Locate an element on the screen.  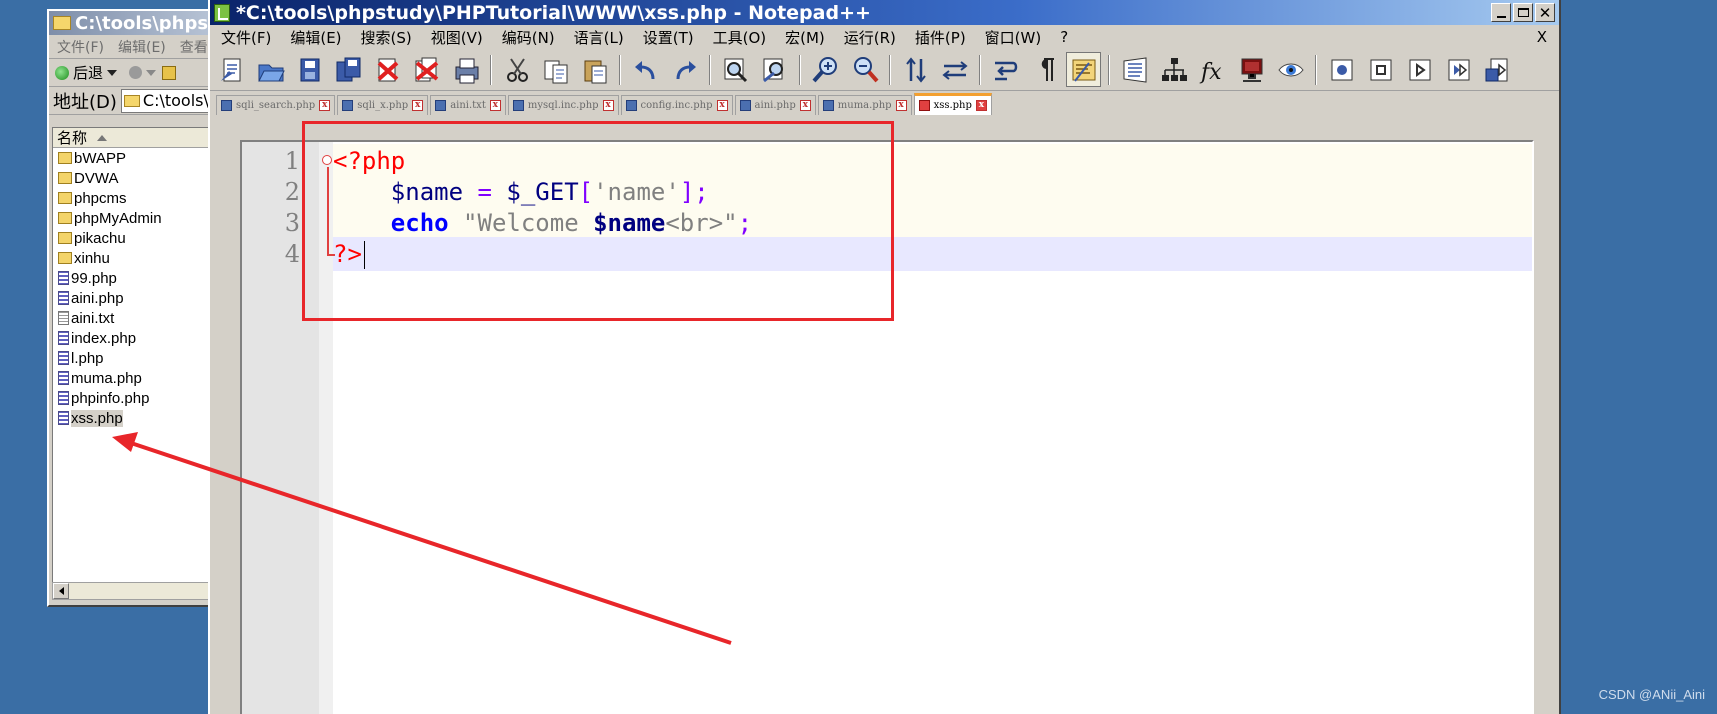
scroll-left-button is located at coordinates (61, 591).